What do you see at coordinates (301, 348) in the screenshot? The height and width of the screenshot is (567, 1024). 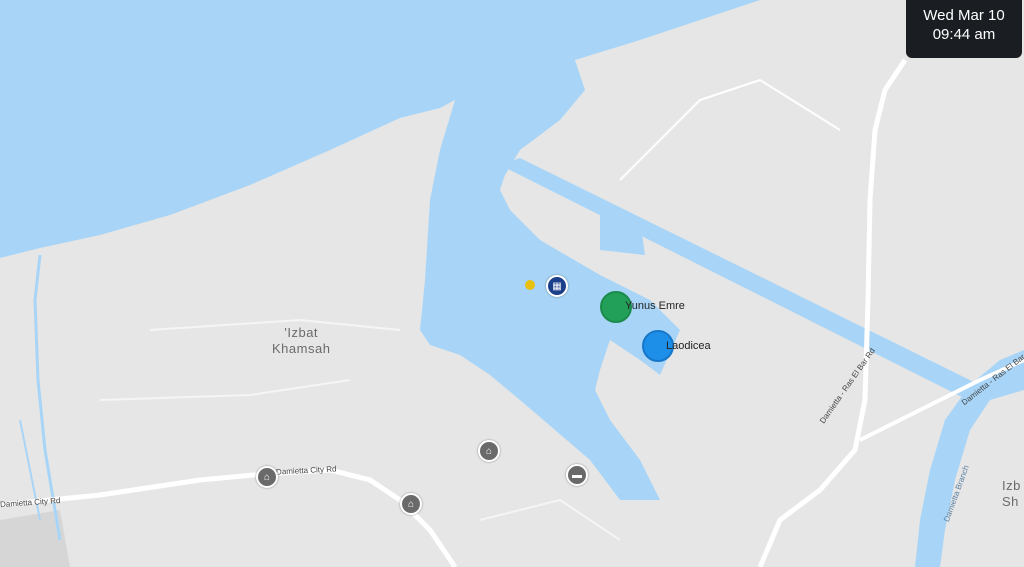 I see `place-label-line-2: Khamsah` at bounding box center [301, 348].